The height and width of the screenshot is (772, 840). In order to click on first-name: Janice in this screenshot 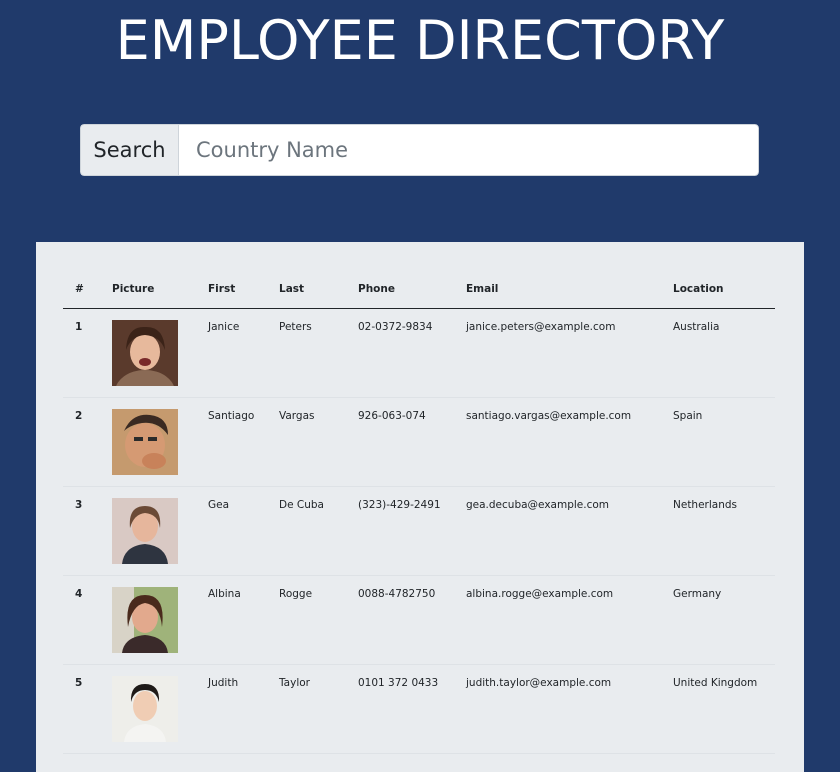, I will do `click(231, 353)`.